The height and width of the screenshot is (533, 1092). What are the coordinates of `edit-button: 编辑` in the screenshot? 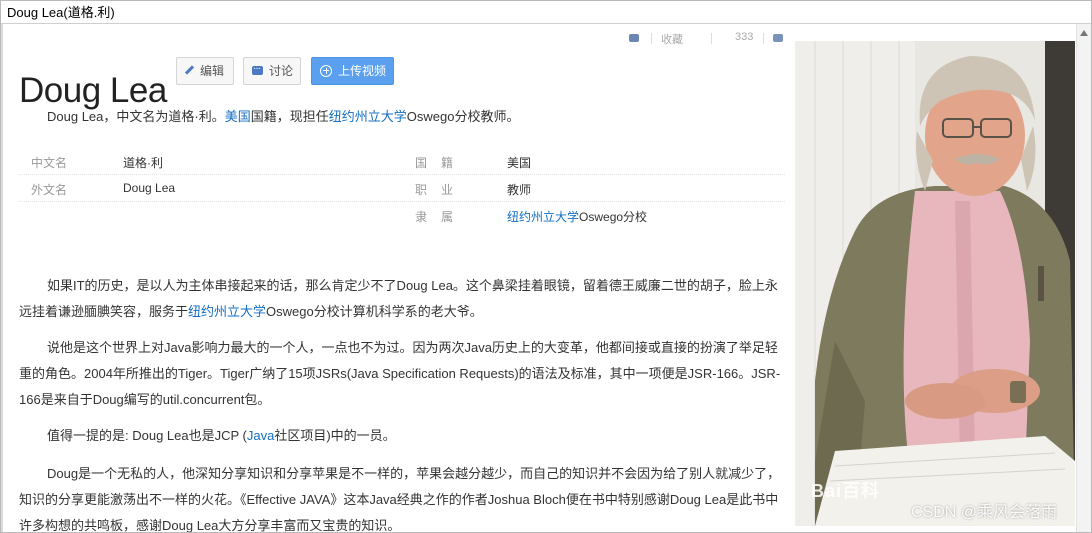 It's located at (205, 71).